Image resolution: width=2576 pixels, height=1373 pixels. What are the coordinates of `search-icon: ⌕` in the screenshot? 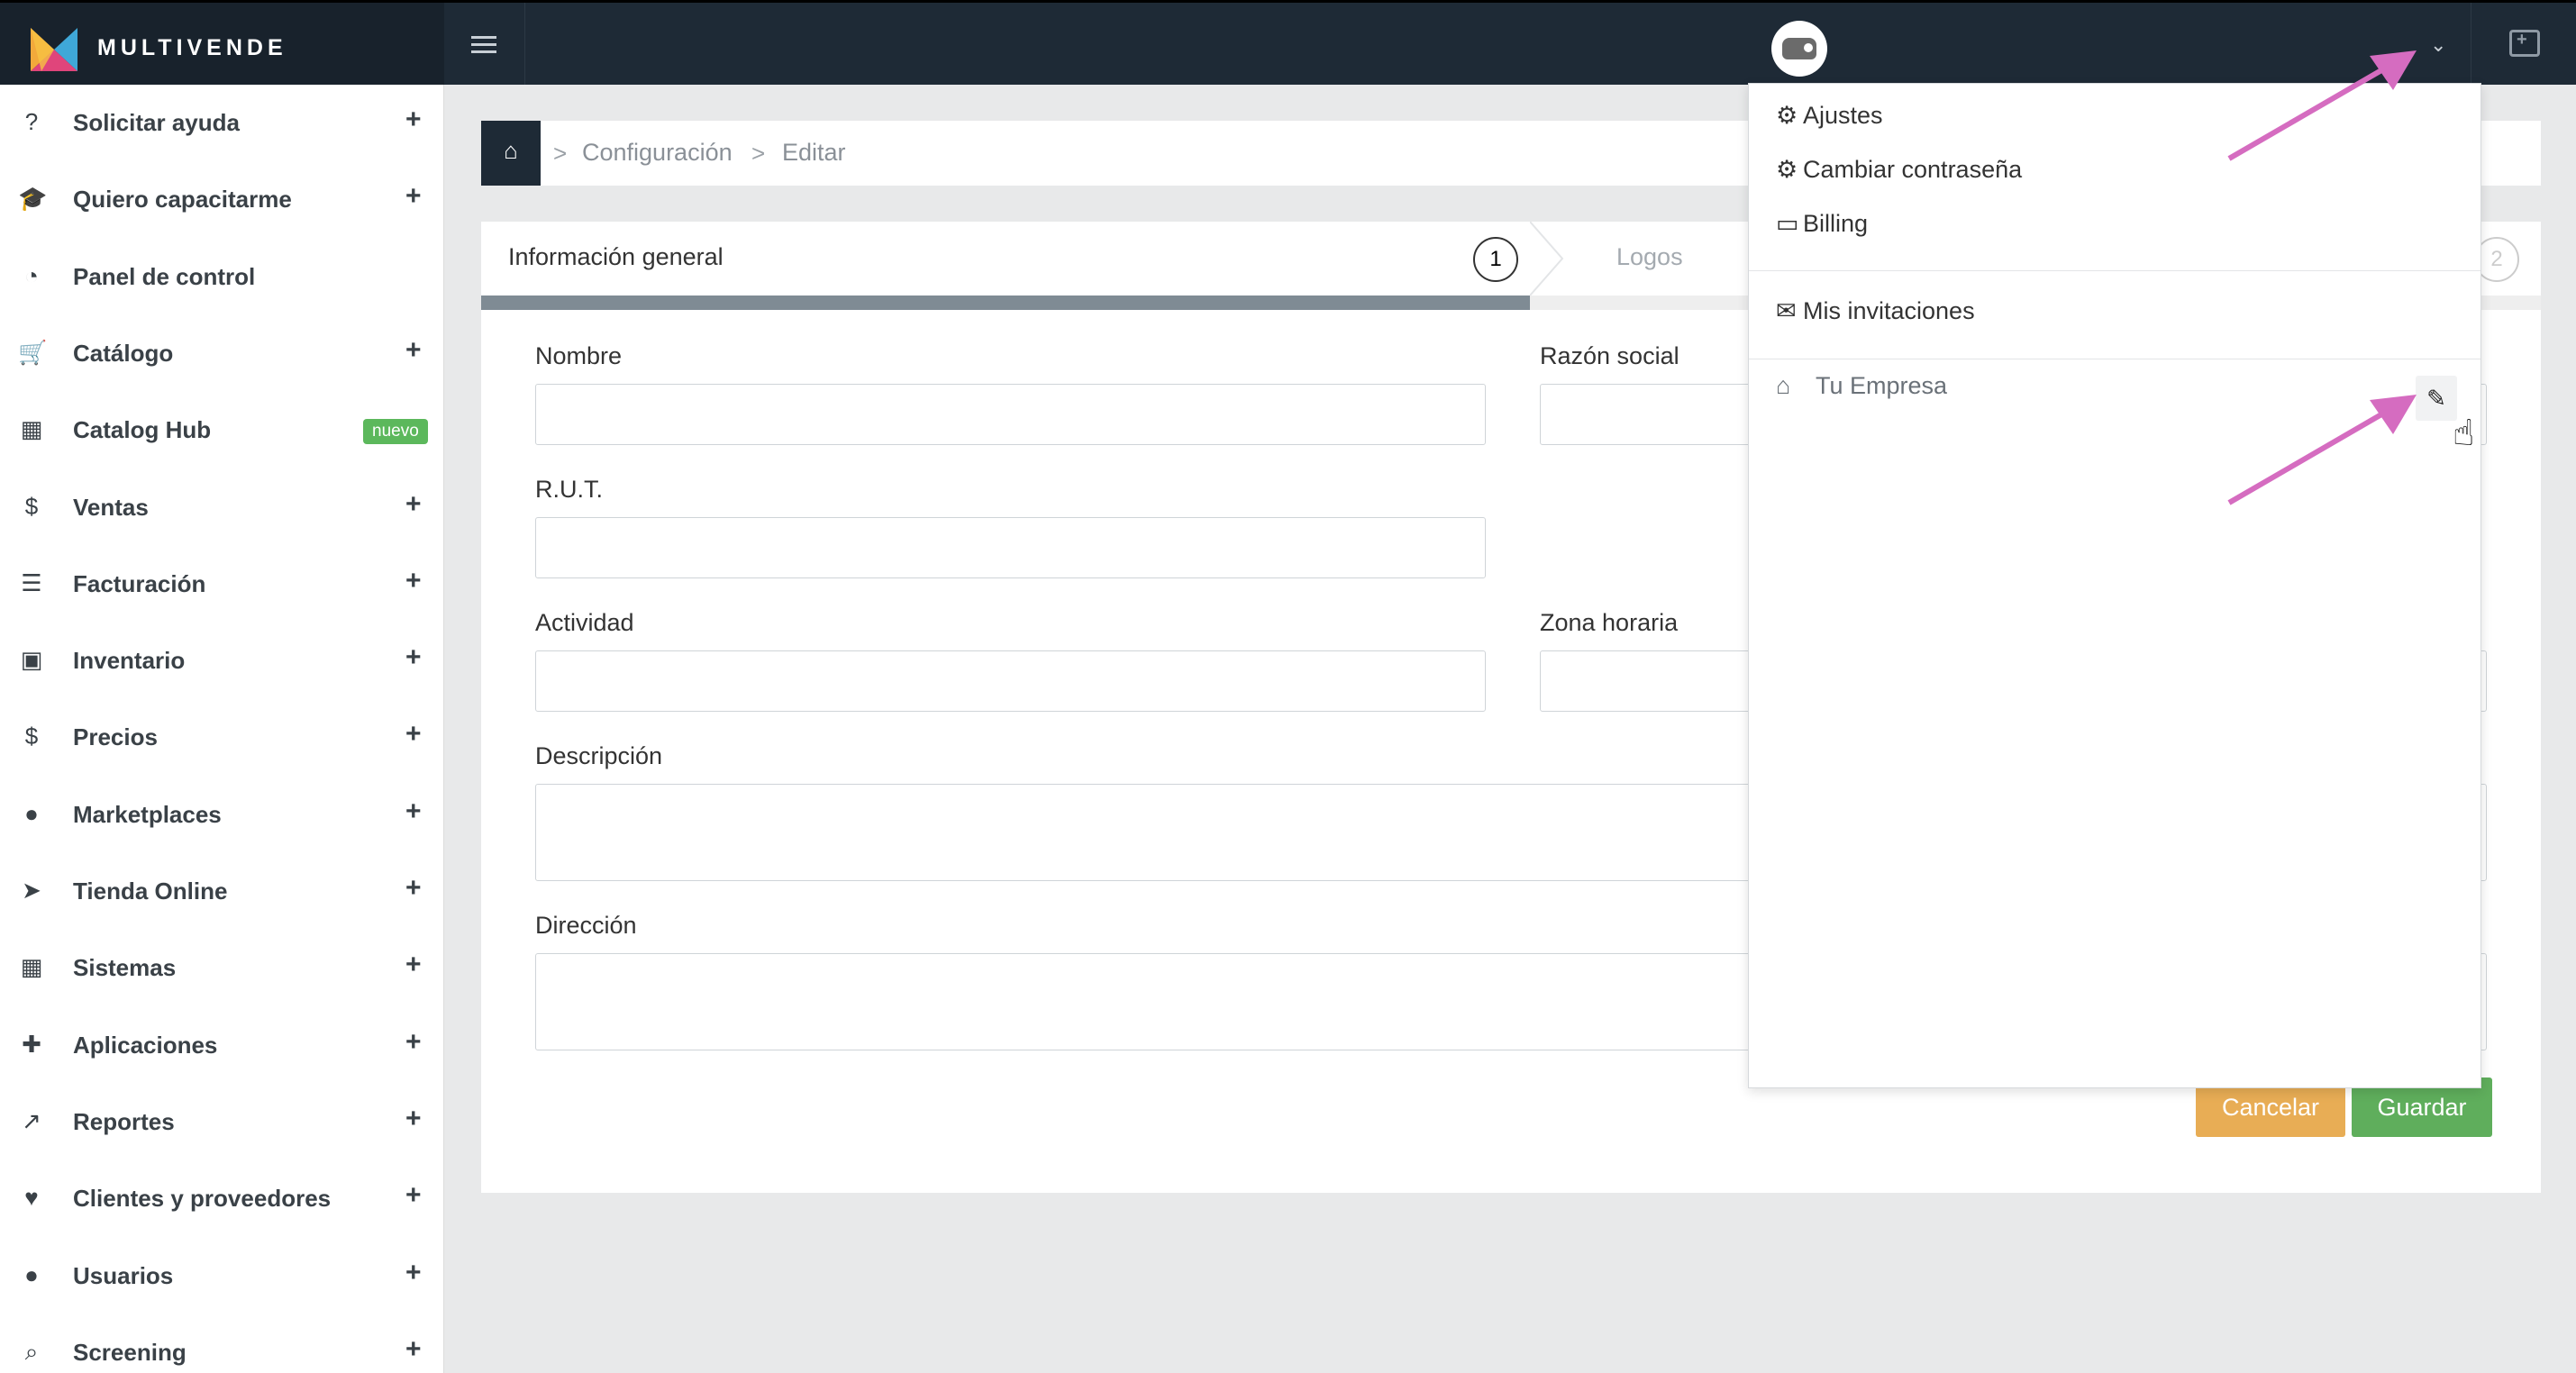 It's located at (31, 1351).